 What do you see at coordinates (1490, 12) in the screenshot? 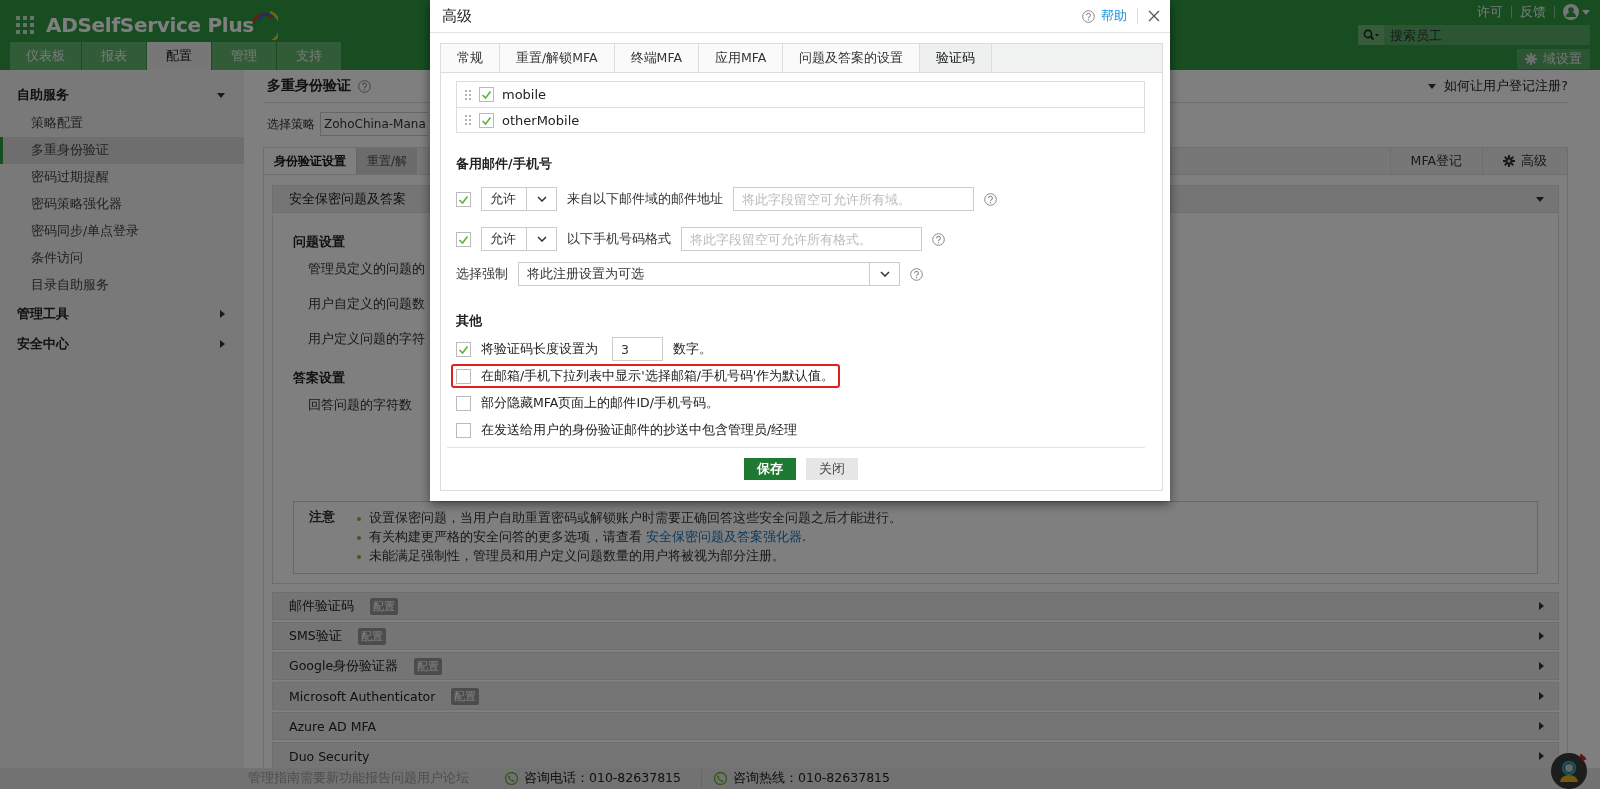
I see `header-link: 许可` at bounding box center [1490, 12].